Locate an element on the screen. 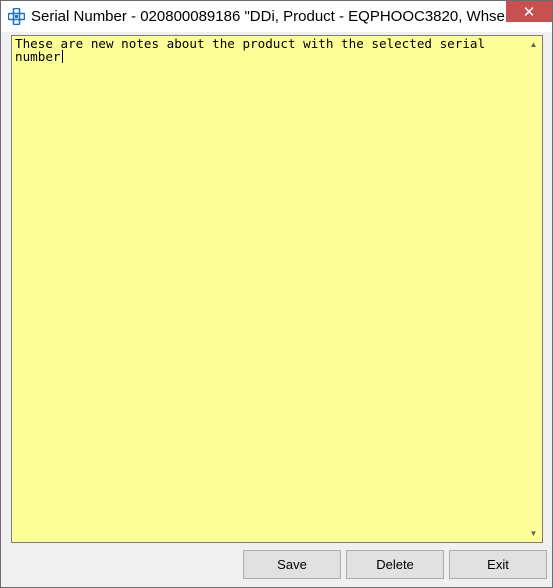 Image resolution: width=553 pixels, height=588 pixels. button-bar: Save Delete Exit is located at coordinates (277, 564).